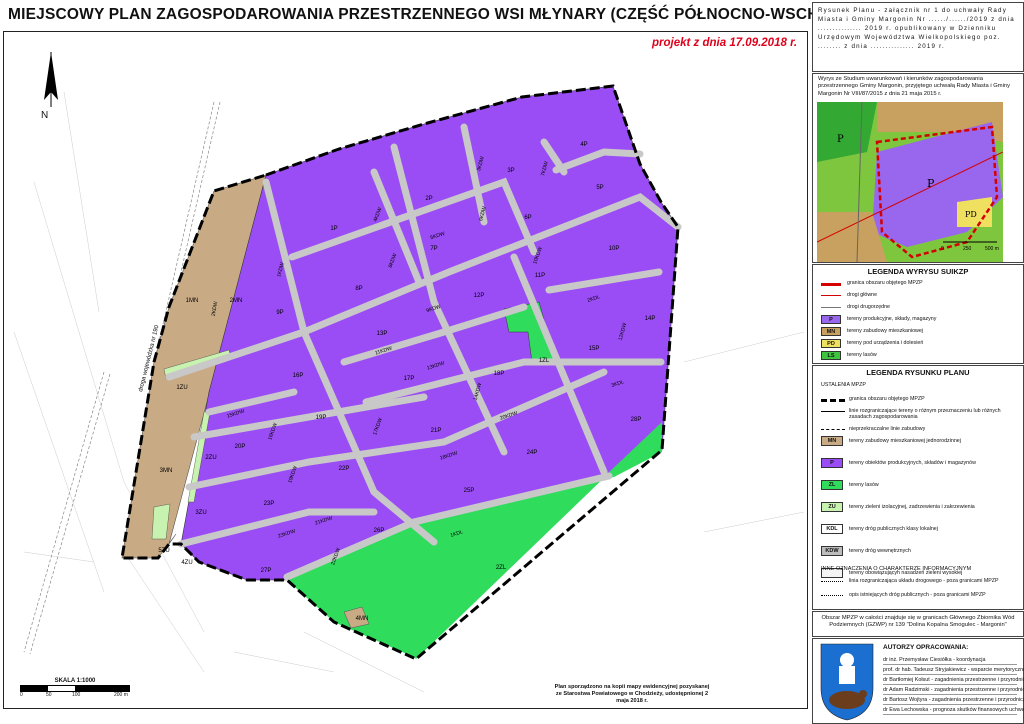 This screenshot has height=724, width=1024. Describe the element at coordinates (298, 376) in the screenshot. I see `zone-label-16p: 16P` at that location.